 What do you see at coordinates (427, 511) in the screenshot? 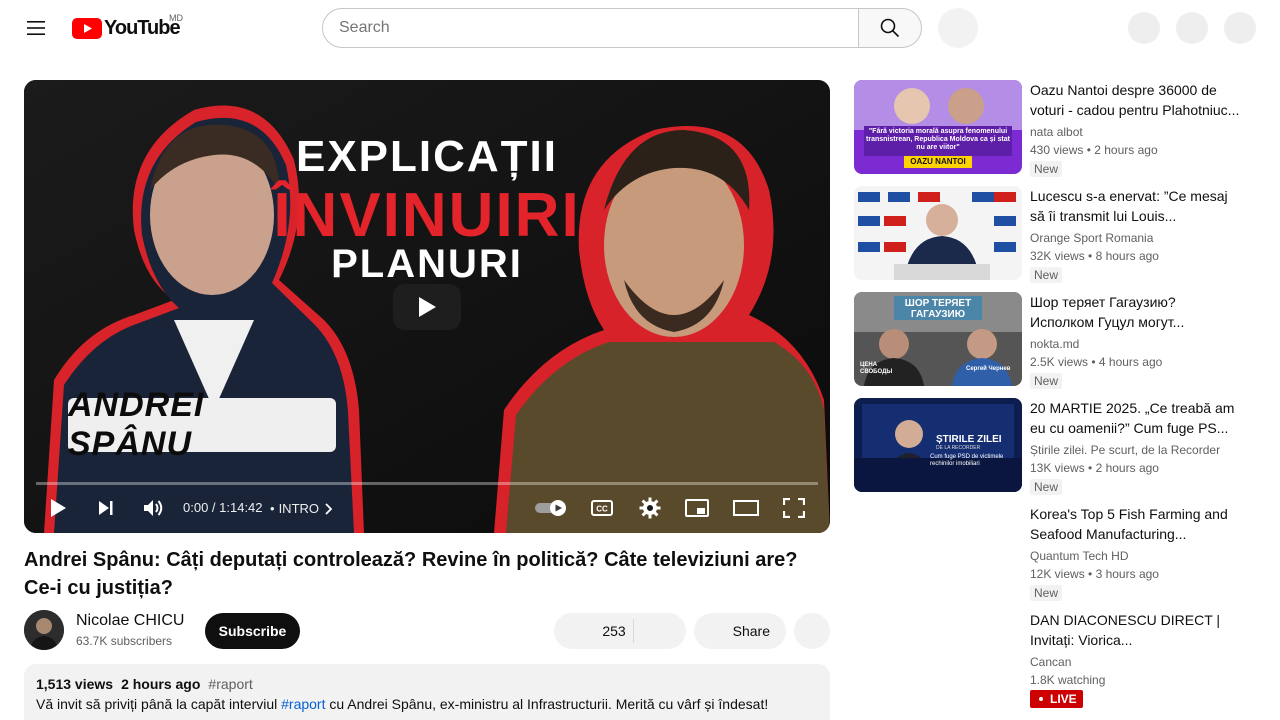
I see `player-controls: 0:00 / 1:14:42 • INTRO CC` at bounding box center [427, 511].